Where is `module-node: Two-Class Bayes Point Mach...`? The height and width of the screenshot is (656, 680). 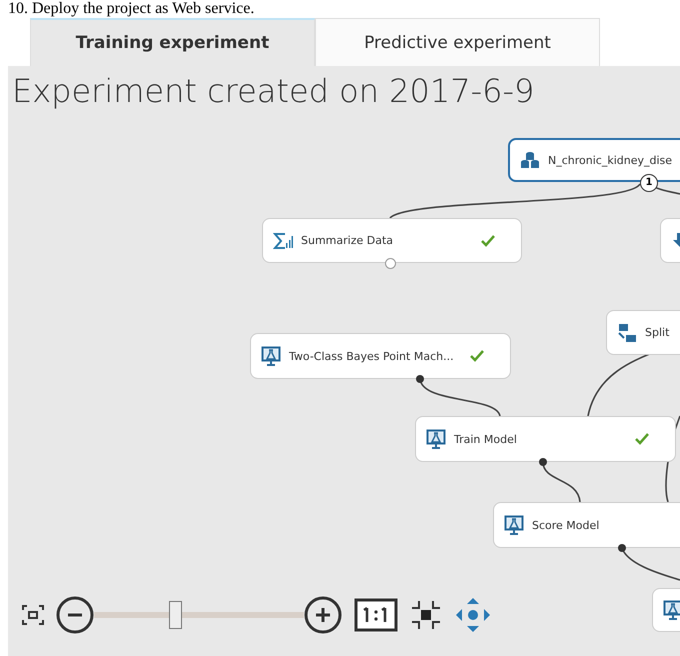 module-node: Two-Class Bayes Point Mach... is located at coordinates (380, 356).